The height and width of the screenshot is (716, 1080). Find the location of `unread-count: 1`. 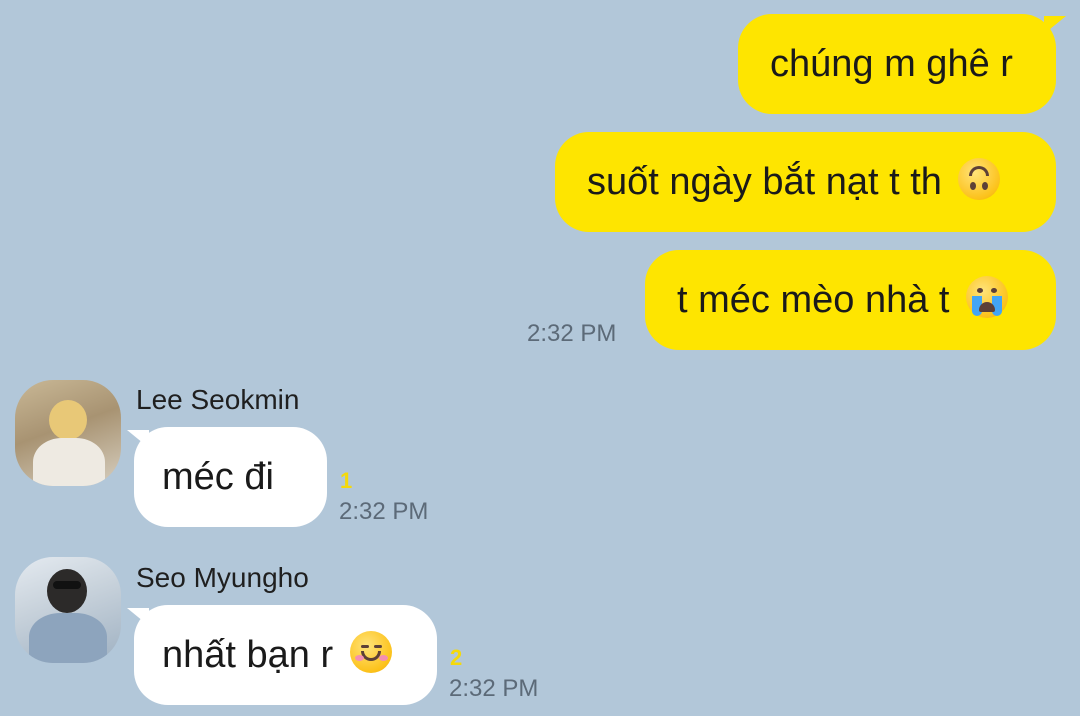

unread-count: 1 is located at coordinates (346, 480).